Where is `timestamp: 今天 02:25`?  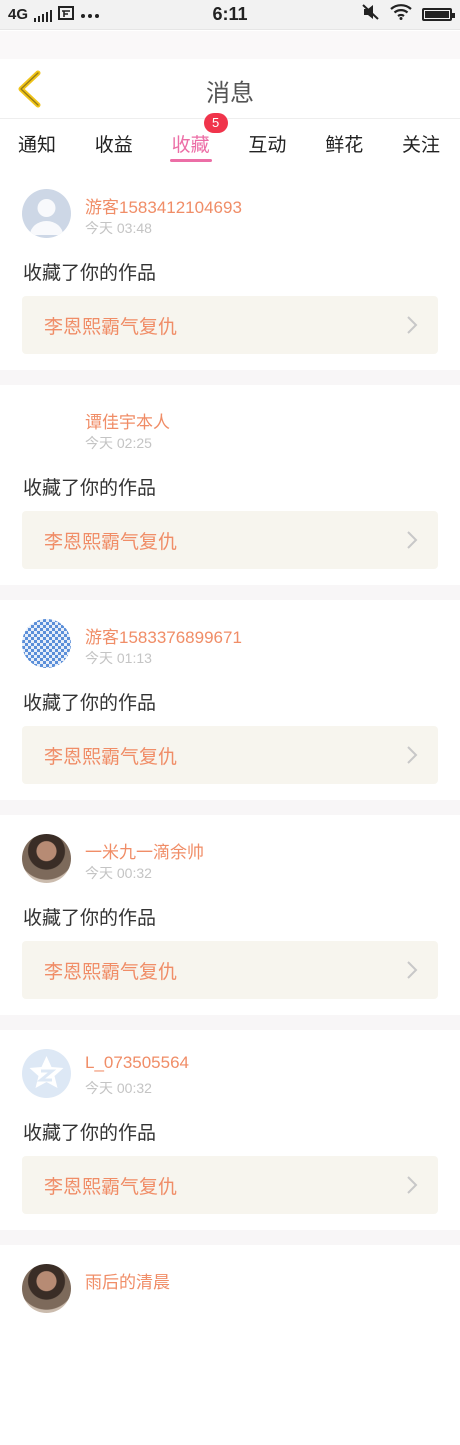 timestamp: 今天 02:25 is located at coordinates (118, 443).